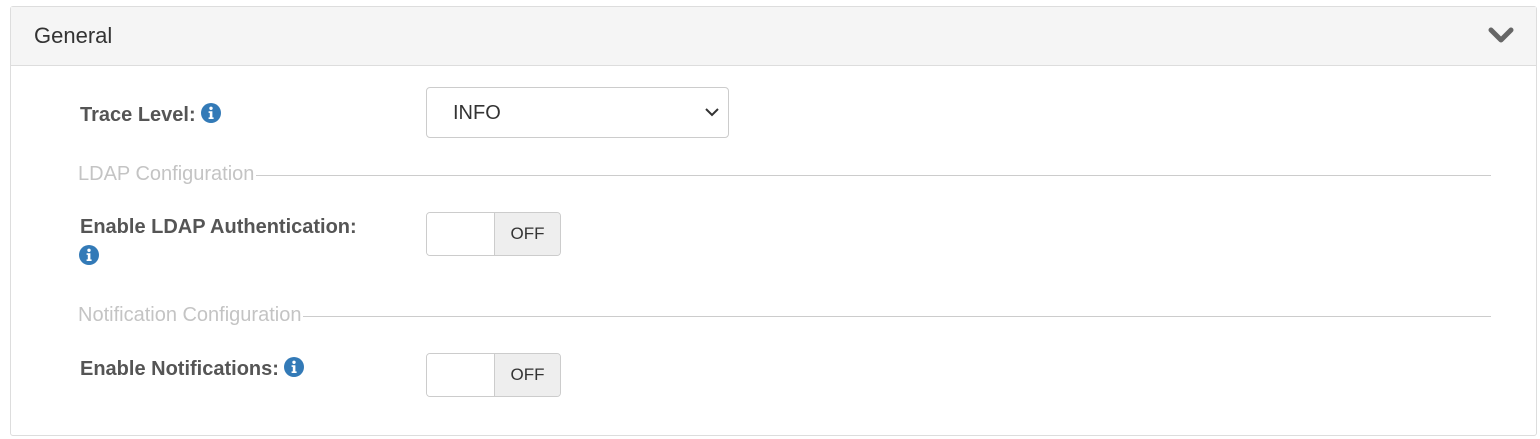 The height and width of the screenshot is (439, 1540). Describe the element at coordinates (477, 113) in the screenshot. I see `trace-level-value: INFO` at that location.